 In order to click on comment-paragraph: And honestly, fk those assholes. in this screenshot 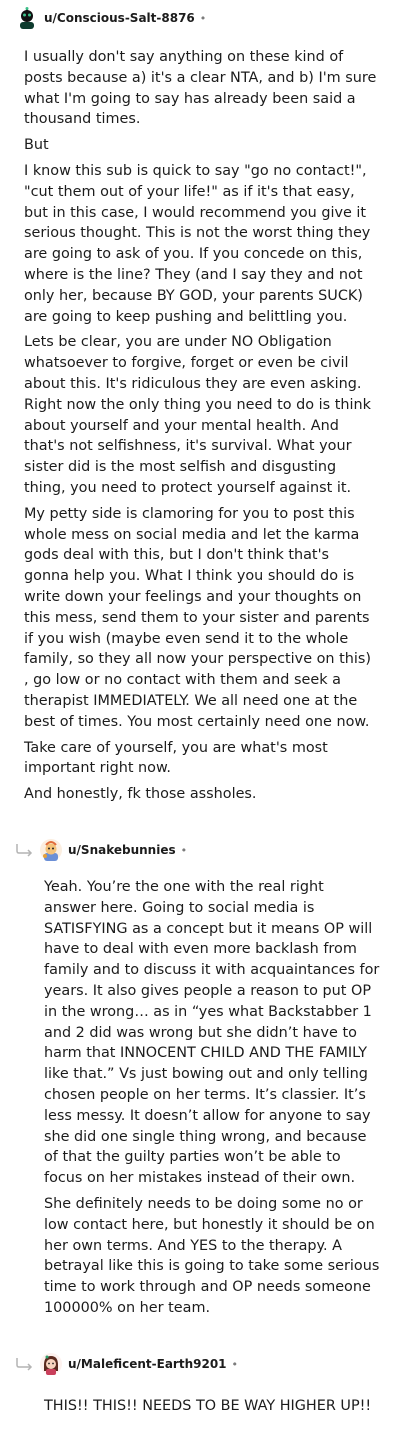, I will do `click(140, 794)`.